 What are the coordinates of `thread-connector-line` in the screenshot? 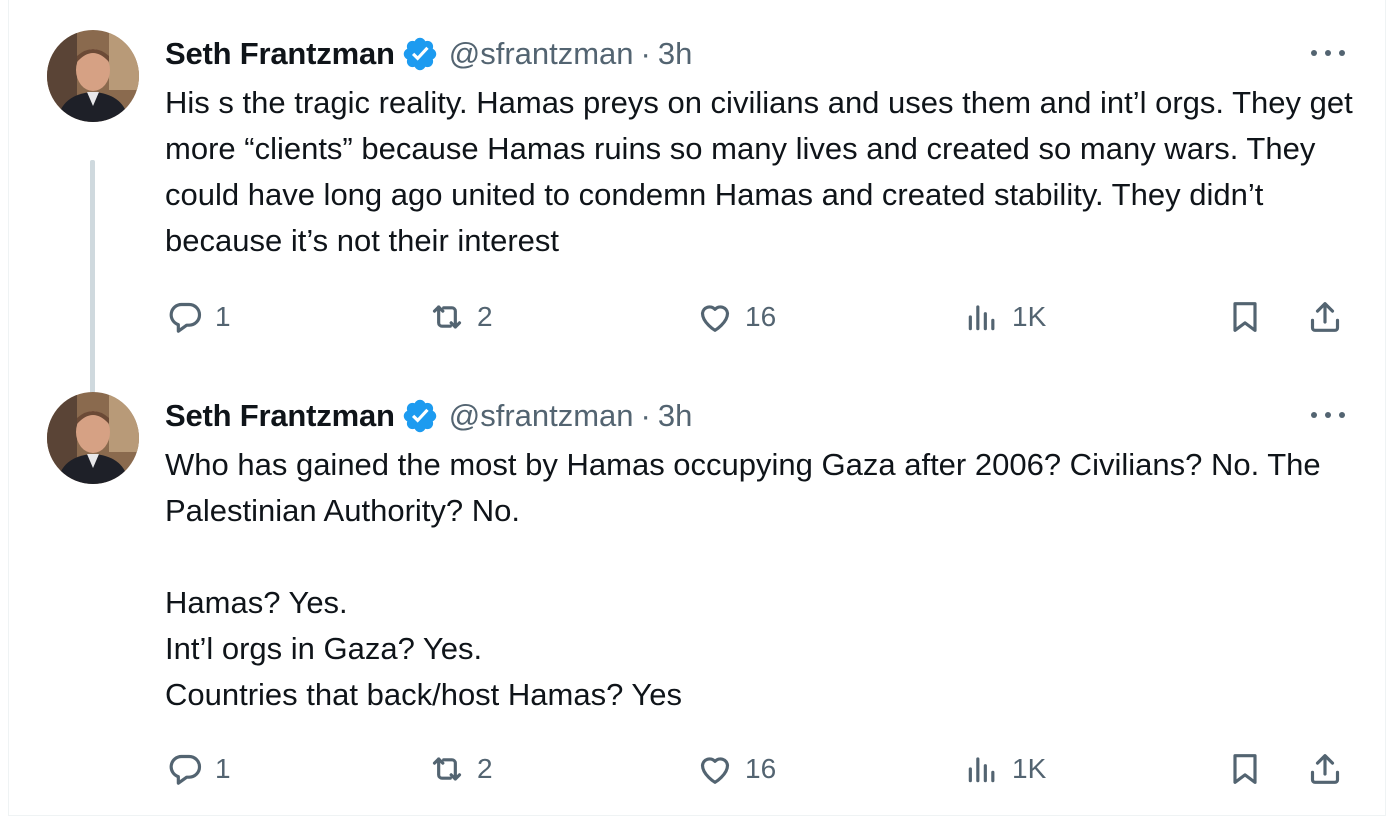 It's located at (92, 285).